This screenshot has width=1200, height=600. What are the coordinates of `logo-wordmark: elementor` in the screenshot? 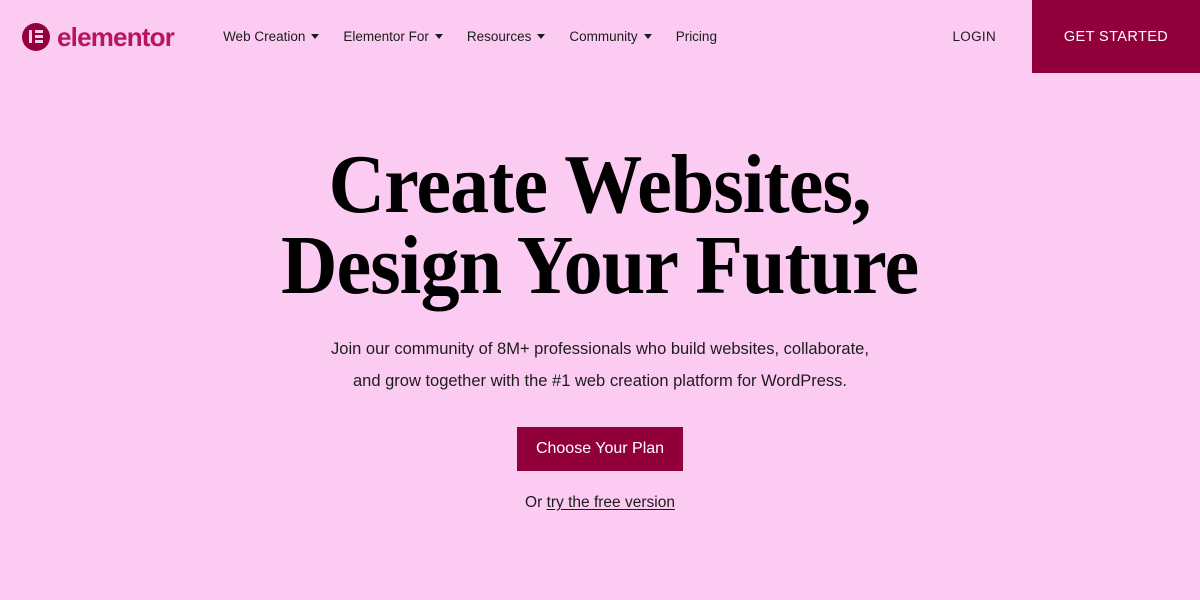 It's located at (116, 36).